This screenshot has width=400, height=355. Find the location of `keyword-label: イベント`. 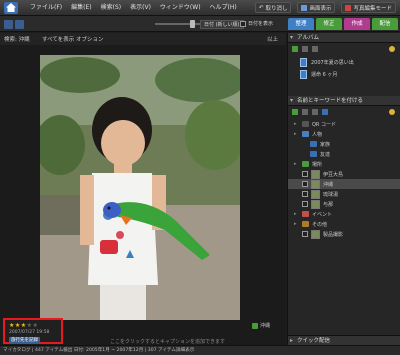

keyword-label: イベント is located at coordinates (322, 214).